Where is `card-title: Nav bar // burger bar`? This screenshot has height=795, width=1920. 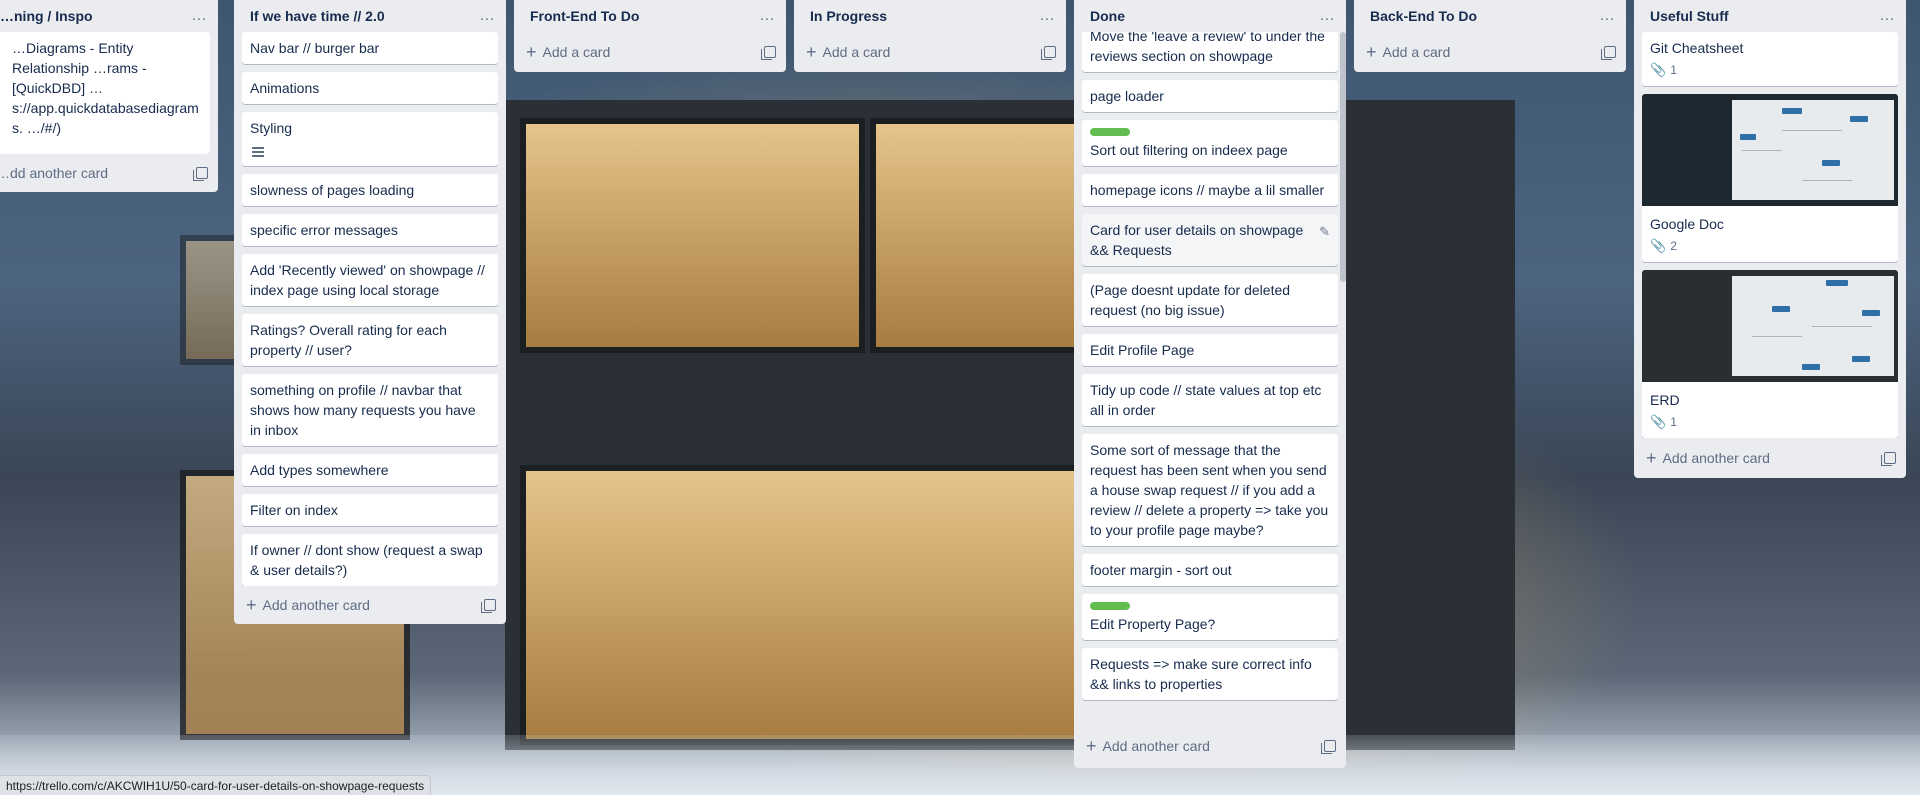
card-title: Nav bar // burger bar is located at coordinates (315, 48).